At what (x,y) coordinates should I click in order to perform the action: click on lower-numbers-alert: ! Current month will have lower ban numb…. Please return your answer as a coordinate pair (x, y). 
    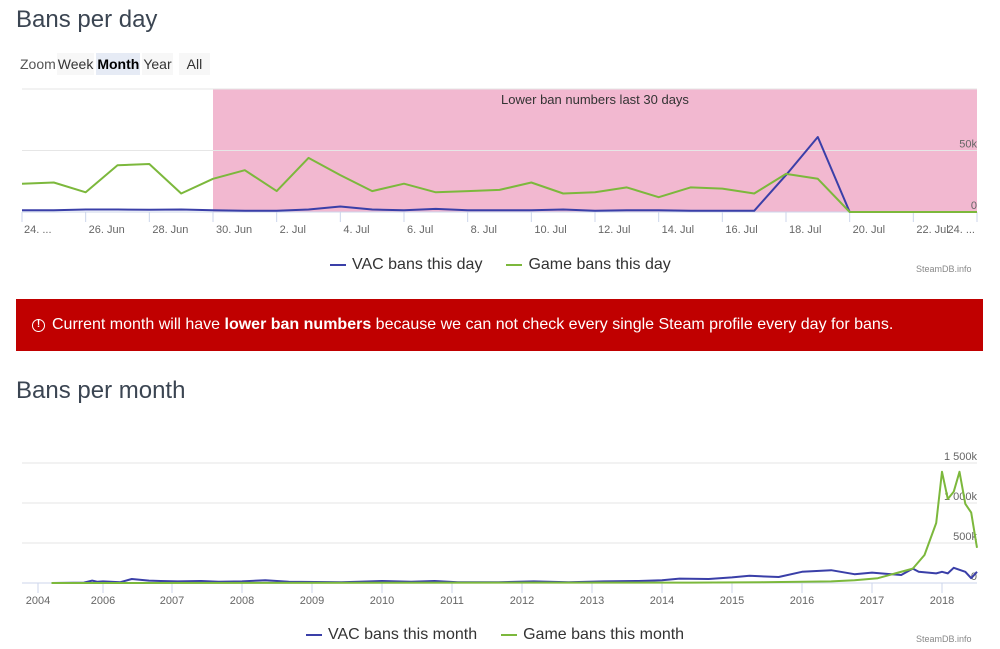
    Looking at the image, I should click on (499, 325).